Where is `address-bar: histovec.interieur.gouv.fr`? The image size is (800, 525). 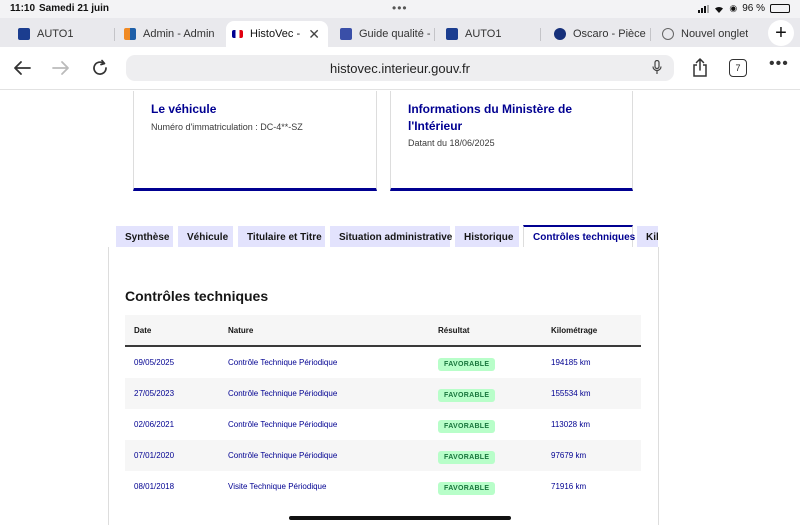
address-bar: histovec.interieur.gouv.fr is located at coordinates (400, 68).